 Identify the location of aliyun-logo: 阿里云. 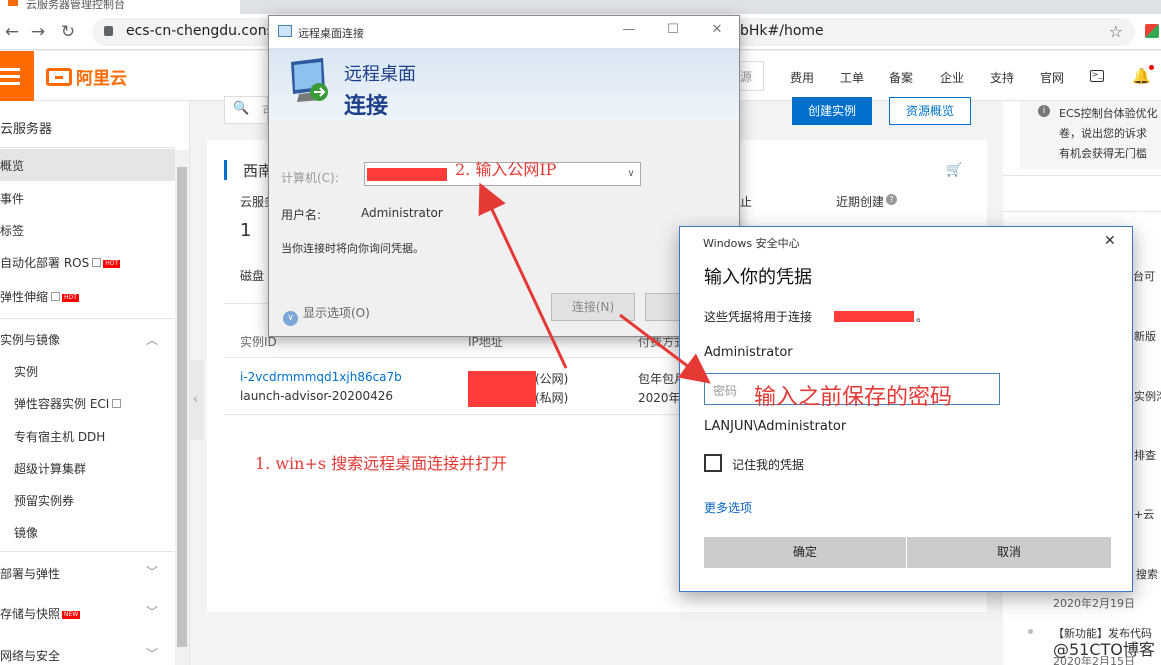
(86, 76).